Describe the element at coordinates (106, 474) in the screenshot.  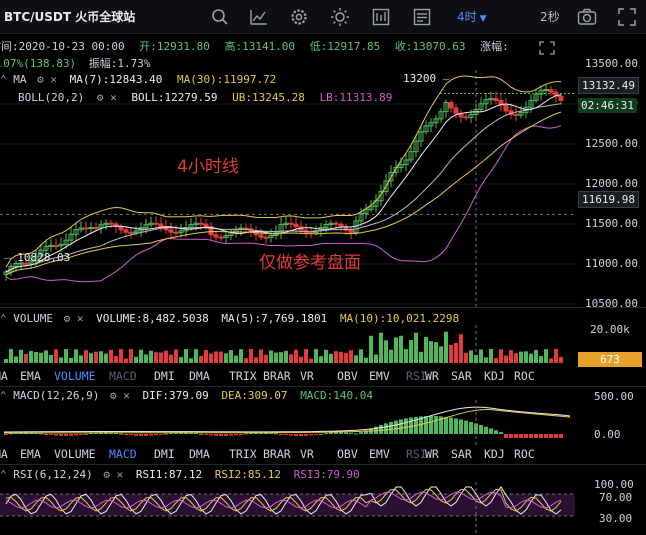
I see `rsi-settings-icon: ⚙` at that location.